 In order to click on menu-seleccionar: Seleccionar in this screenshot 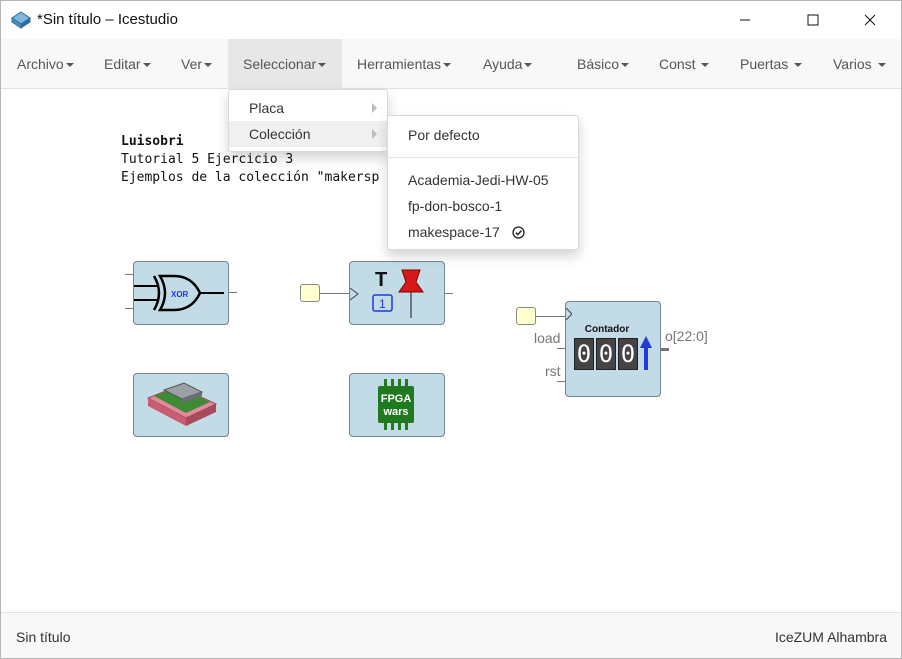, I will do `click(285, 64)`.